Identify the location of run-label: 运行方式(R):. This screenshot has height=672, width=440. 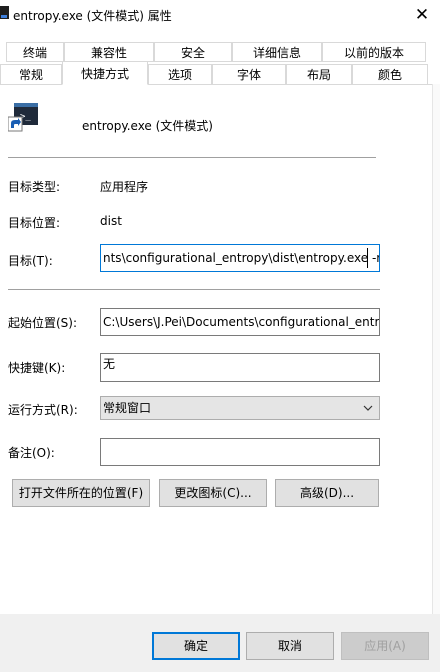
(43, 410).